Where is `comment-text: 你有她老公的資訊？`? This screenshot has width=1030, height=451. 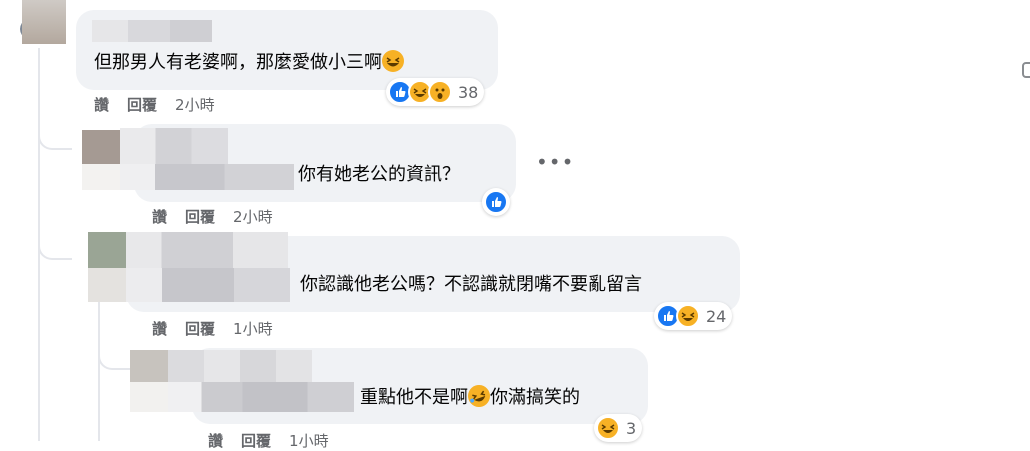
comment-text: 你有她老公的資訊？ is located at coordinates (379, 174).